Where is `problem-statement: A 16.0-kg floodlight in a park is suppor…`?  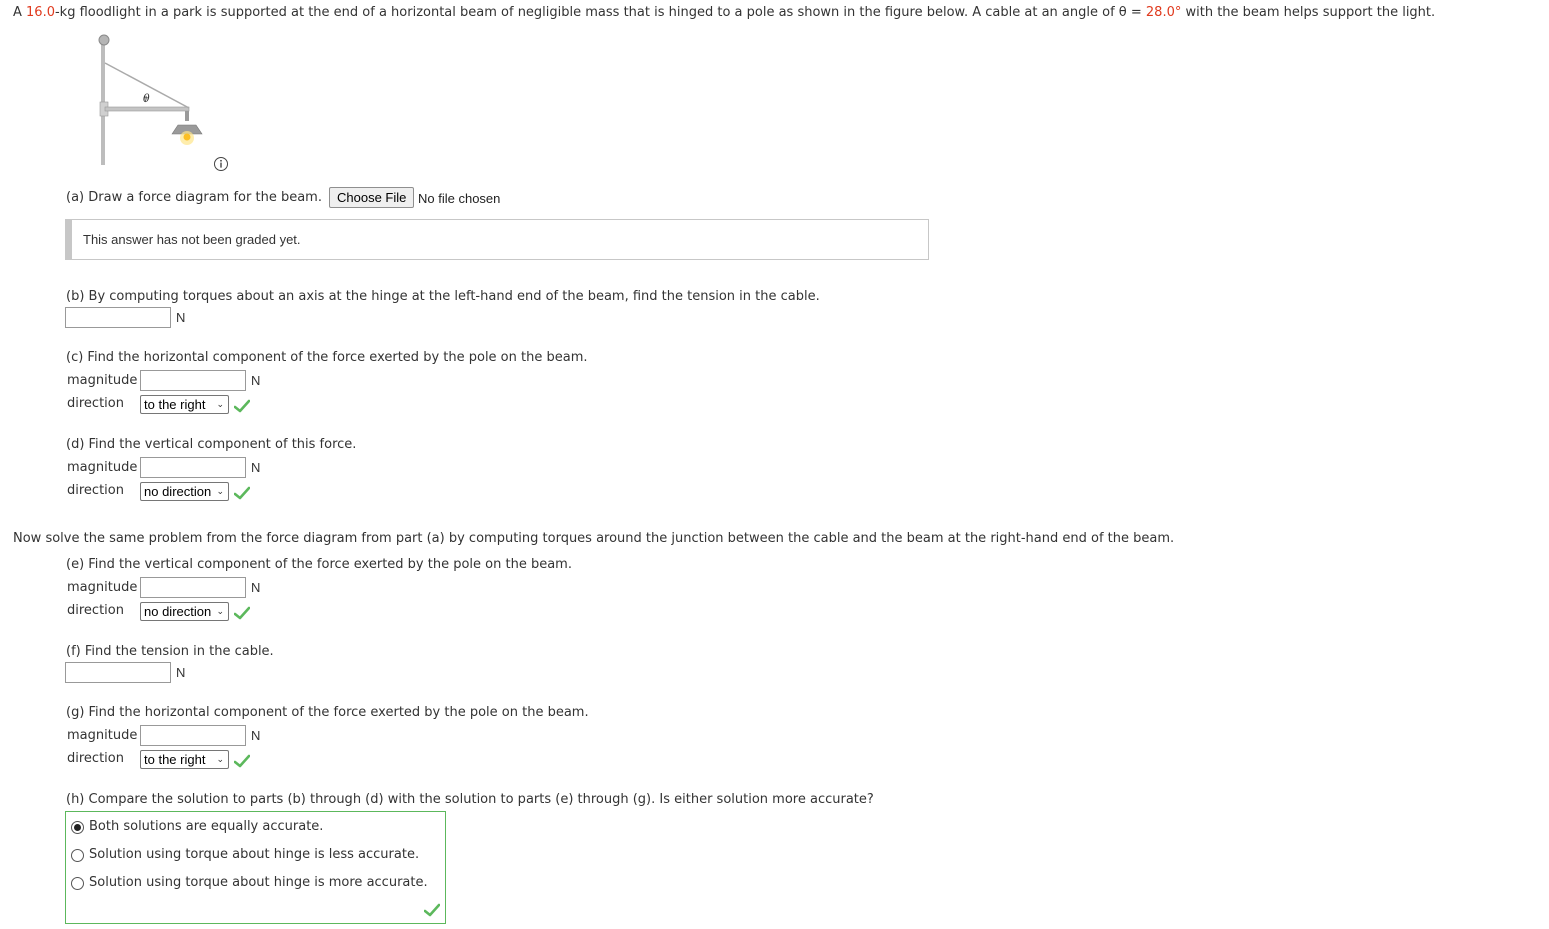
problem-statement: A 16.0-kg floodlight in a park is suppor… is located at coordinates (724, 12).